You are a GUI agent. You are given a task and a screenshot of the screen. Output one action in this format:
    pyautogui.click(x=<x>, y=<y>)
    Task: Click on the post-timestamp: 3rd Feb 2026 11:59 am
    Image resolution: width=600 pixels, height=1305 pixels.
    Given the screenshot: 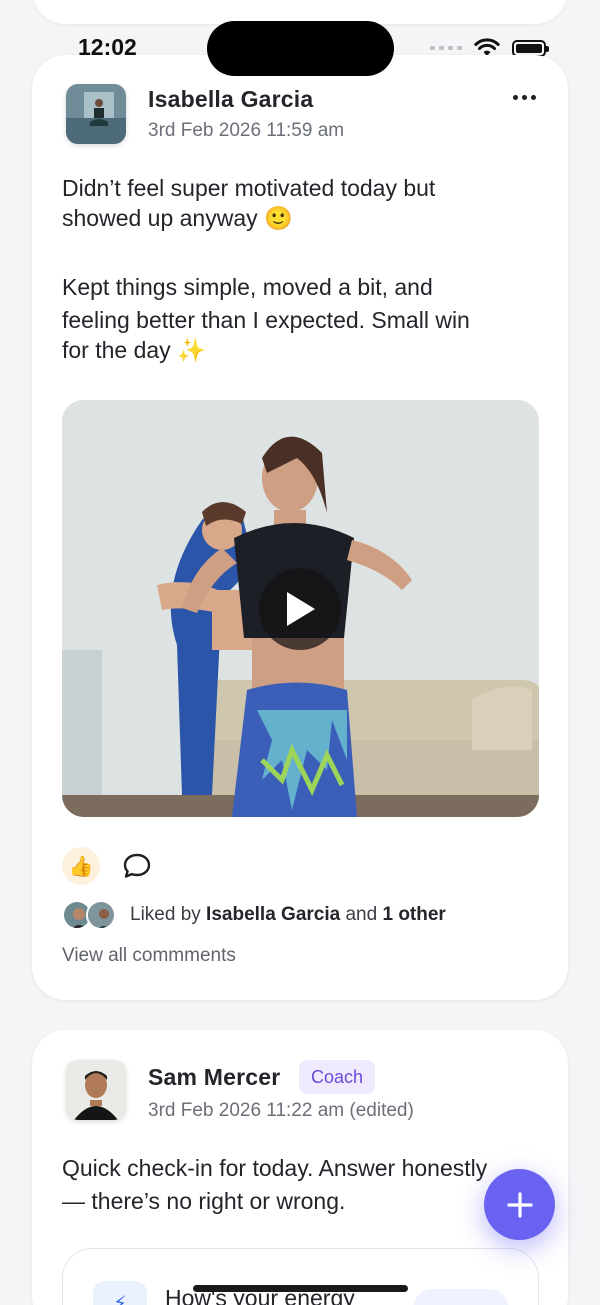 What is the action you would take?
    pyautogui.click(x=246, y=130)
    